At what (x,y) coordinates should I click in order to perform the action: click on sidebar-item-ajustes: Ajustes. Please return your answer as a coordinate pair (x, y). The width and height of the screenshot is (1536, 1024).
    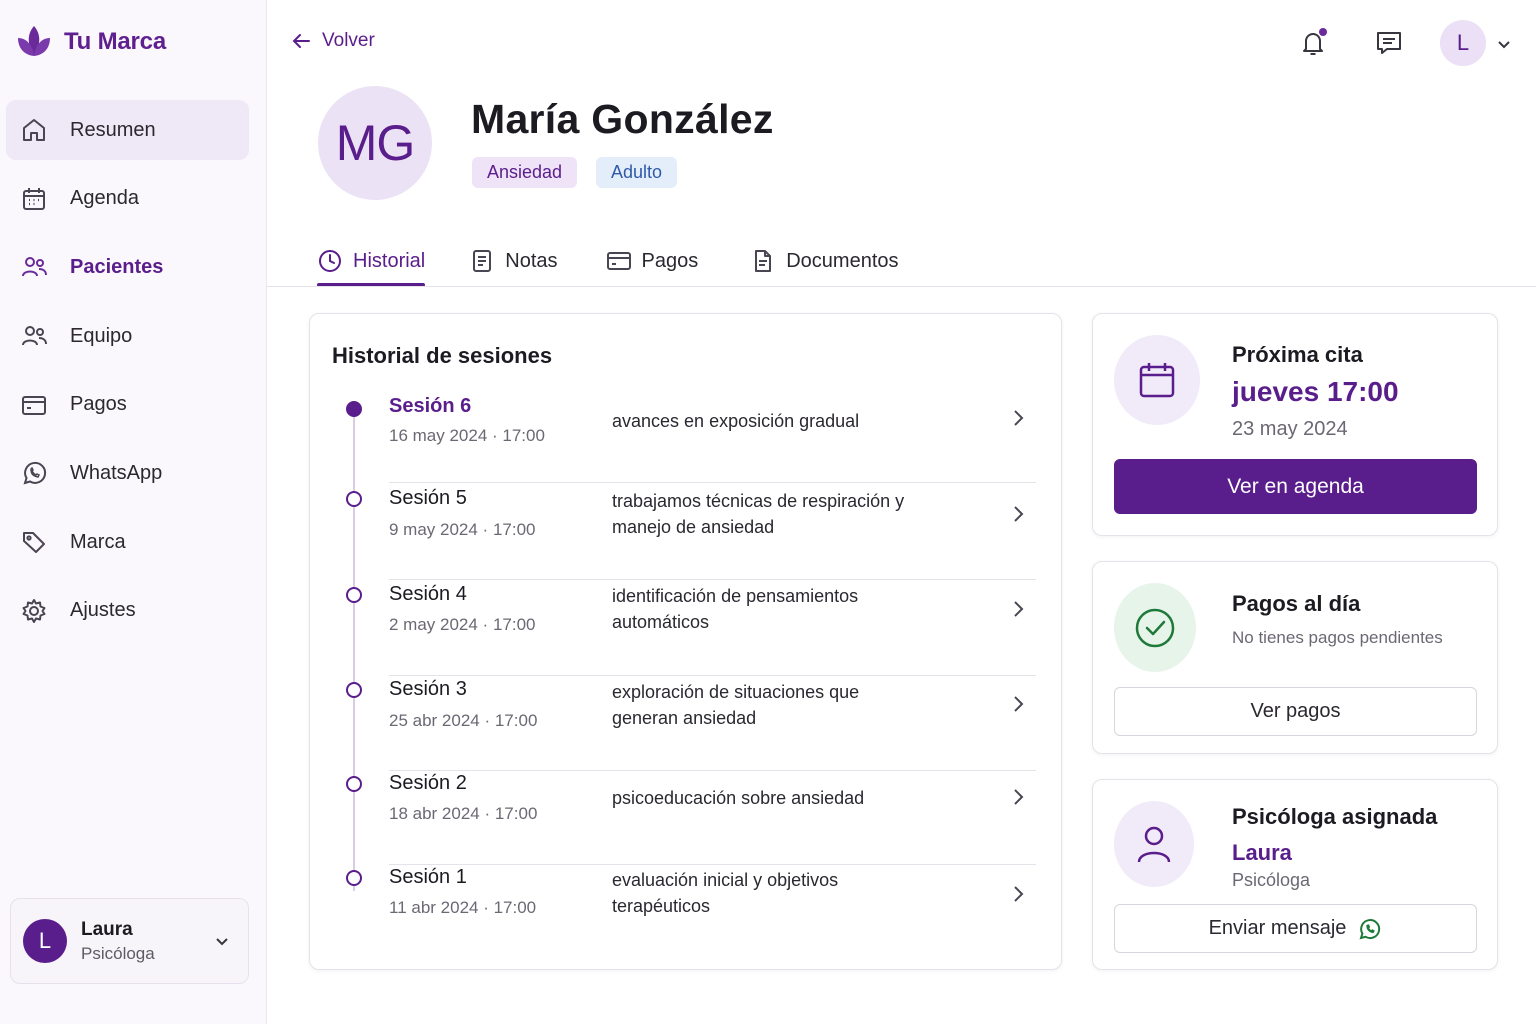
    Looking at the image, I should click on (127, 611).